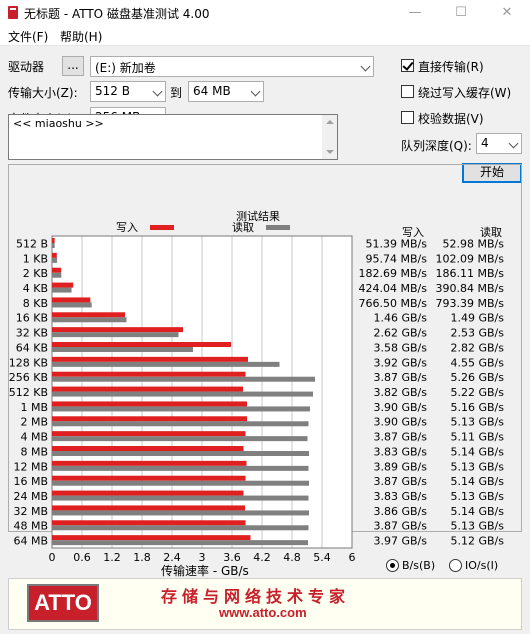 The image size is (530, 634). What do you see at coordinates (401, 318) in the screenshot?
I see `write-value-label: 1.46 GB/s` at bounding box center [401, 318].